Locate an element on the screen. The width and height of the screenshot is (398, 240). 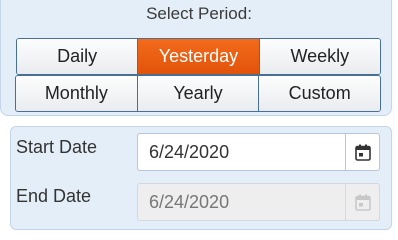
period-row-1: Daily Yesterday Weekly is located at coordinates (198, 56).